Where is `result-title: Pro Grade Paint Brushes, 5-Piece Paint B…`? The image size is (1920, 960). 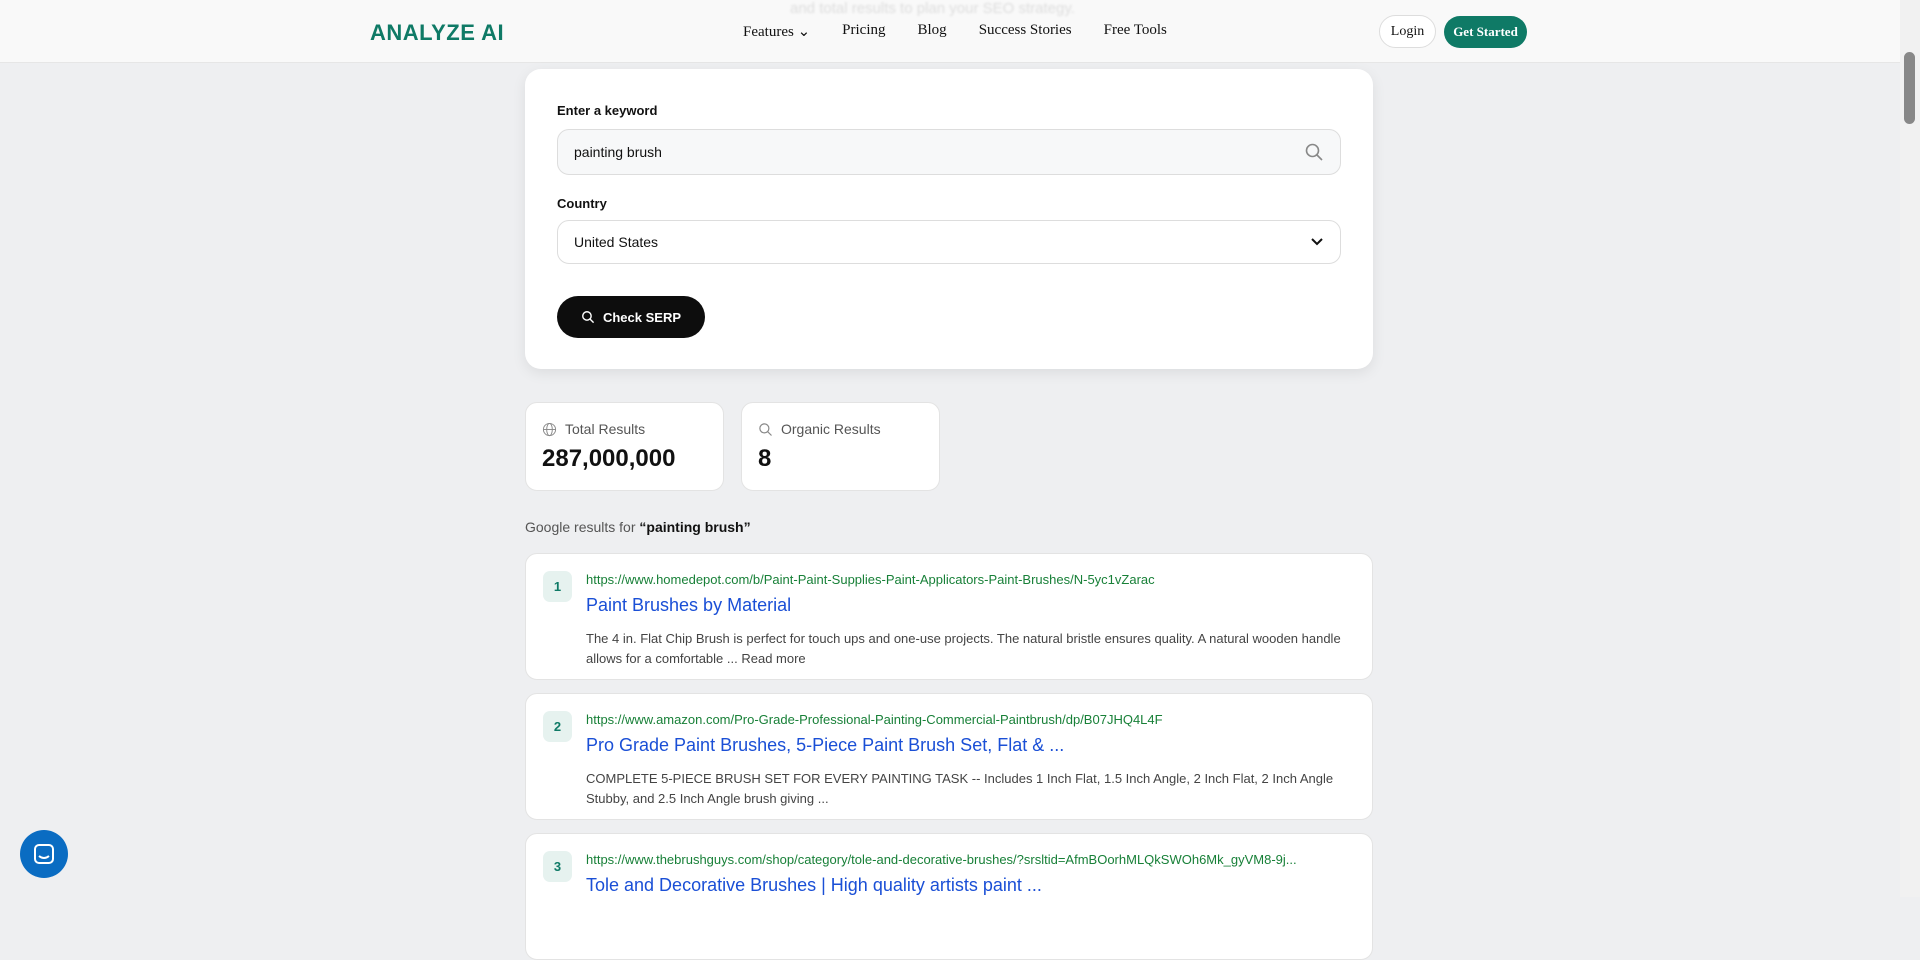
result-title: Pro Grade Paint Brushes, 5-Piece Paint B… is located at coordinates (825, 745).